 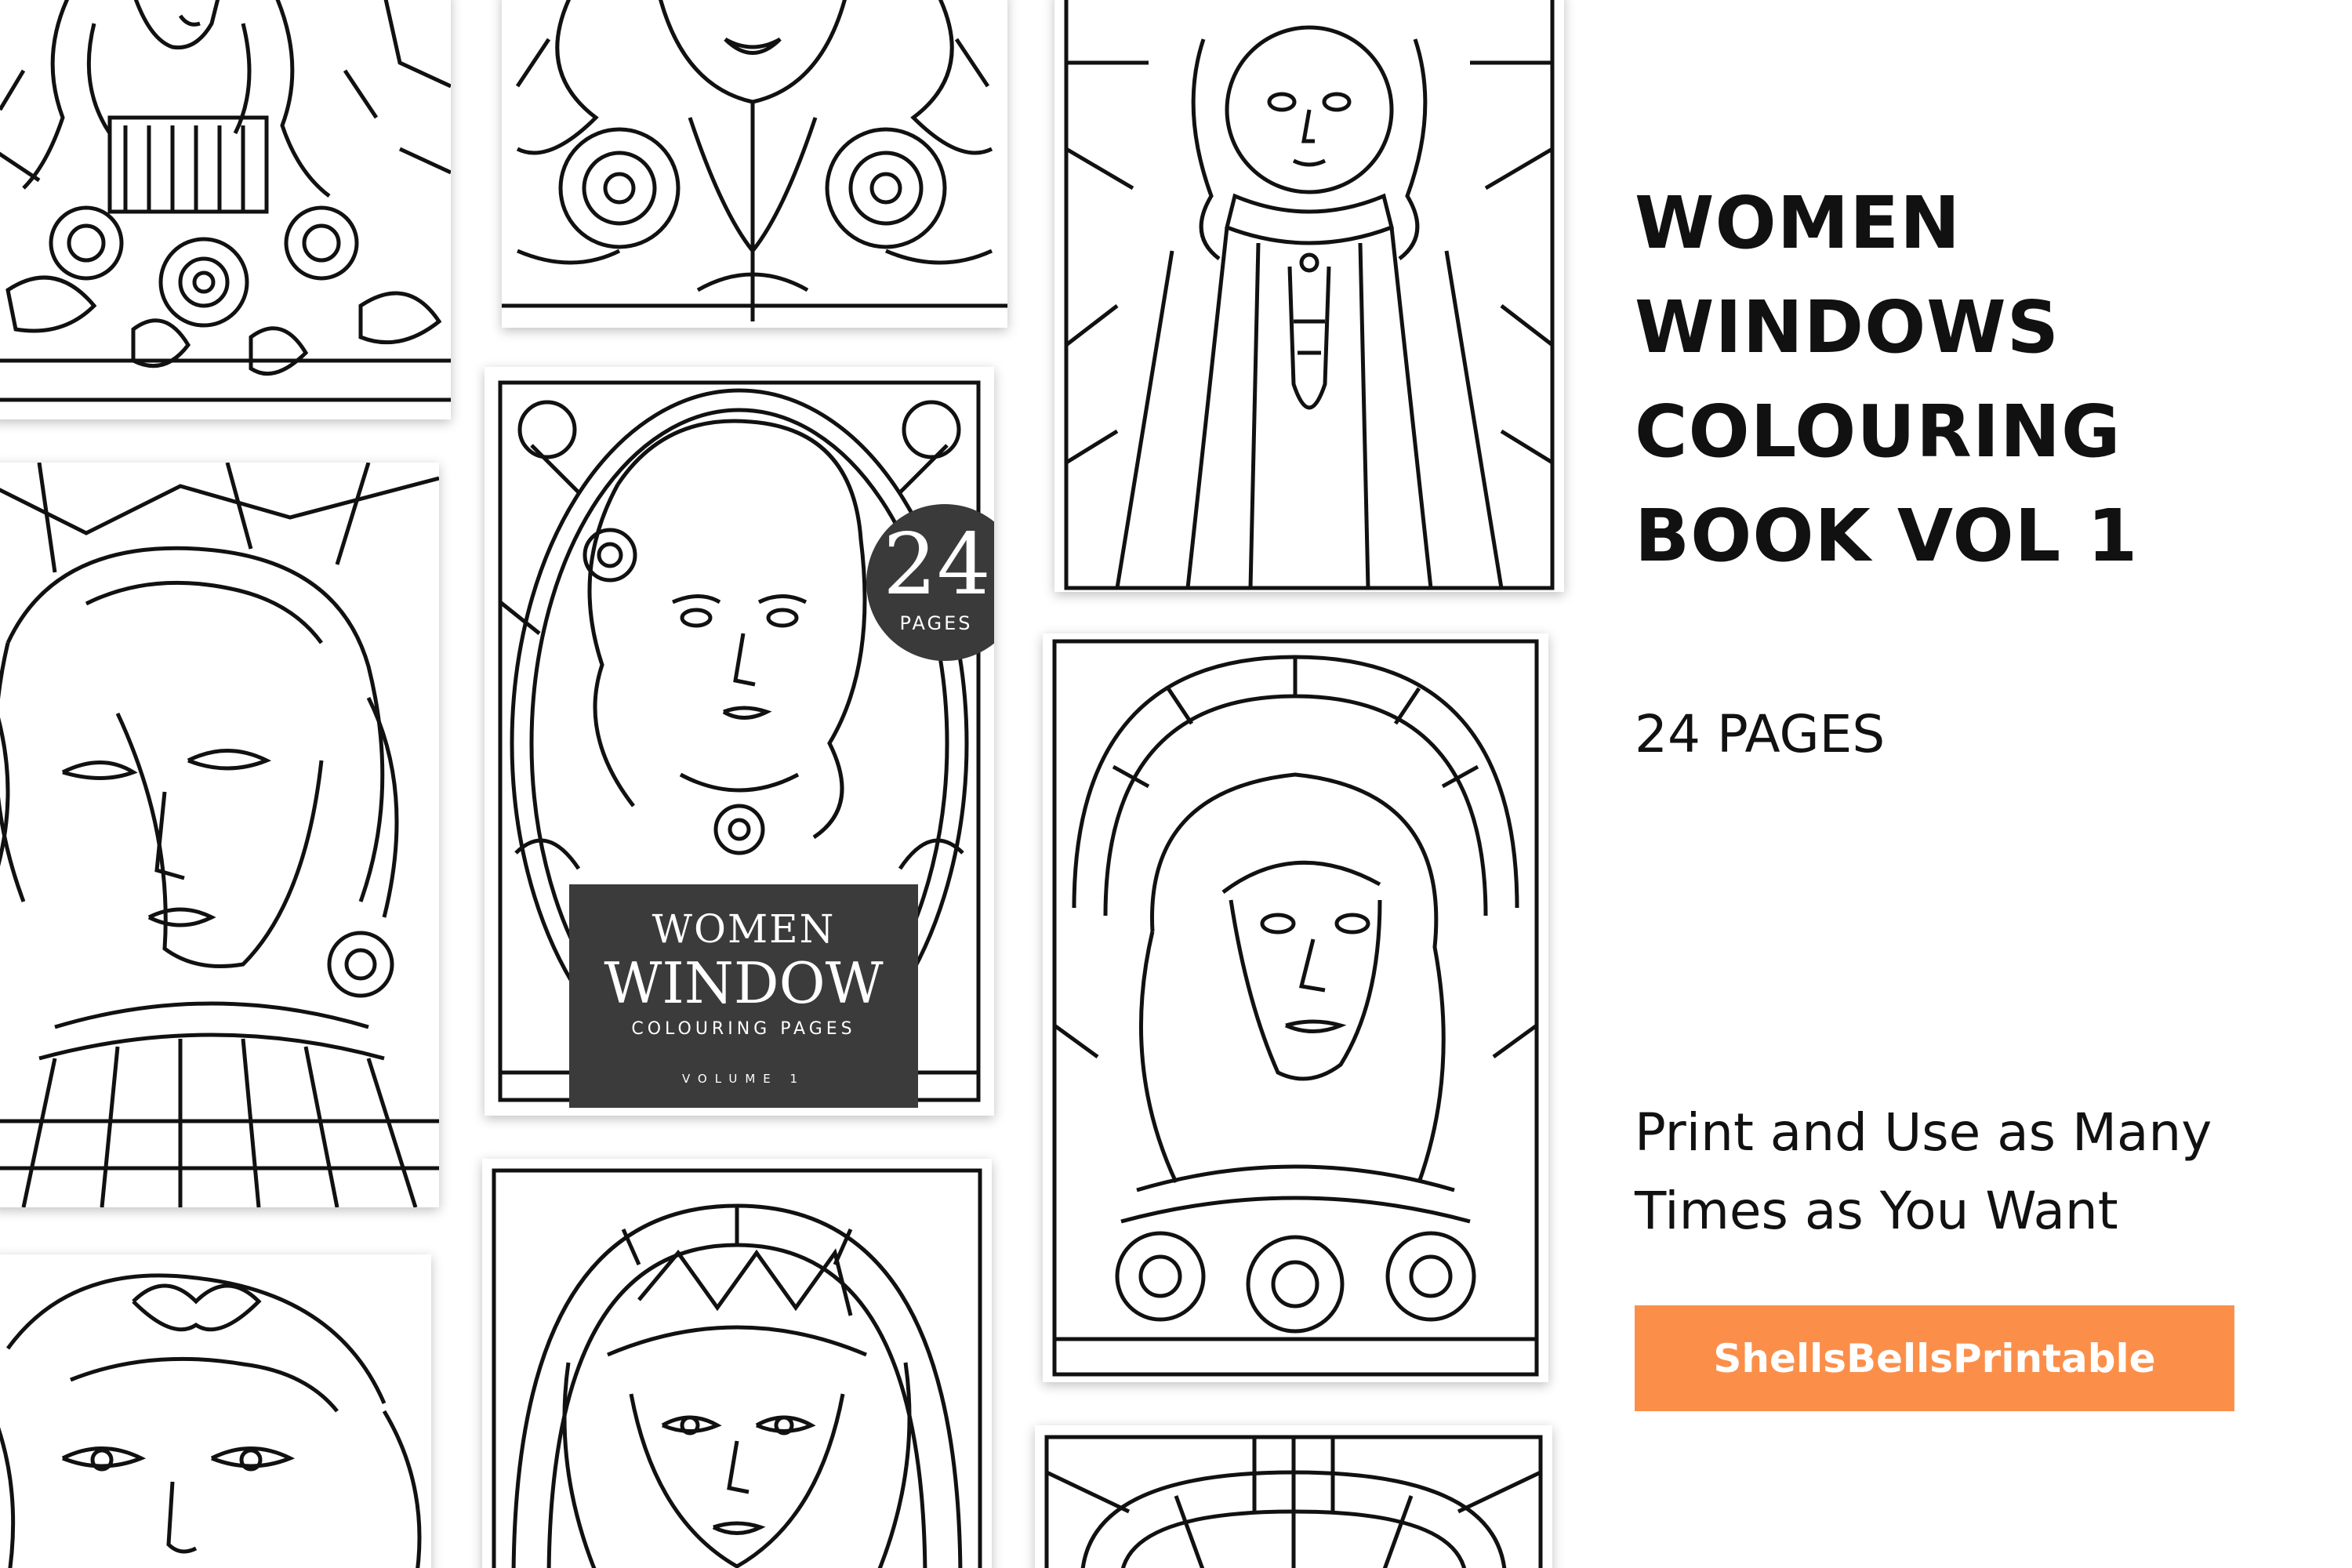 I want to click on cover-title-line2: WINDOW, so click(x=744, y=983).